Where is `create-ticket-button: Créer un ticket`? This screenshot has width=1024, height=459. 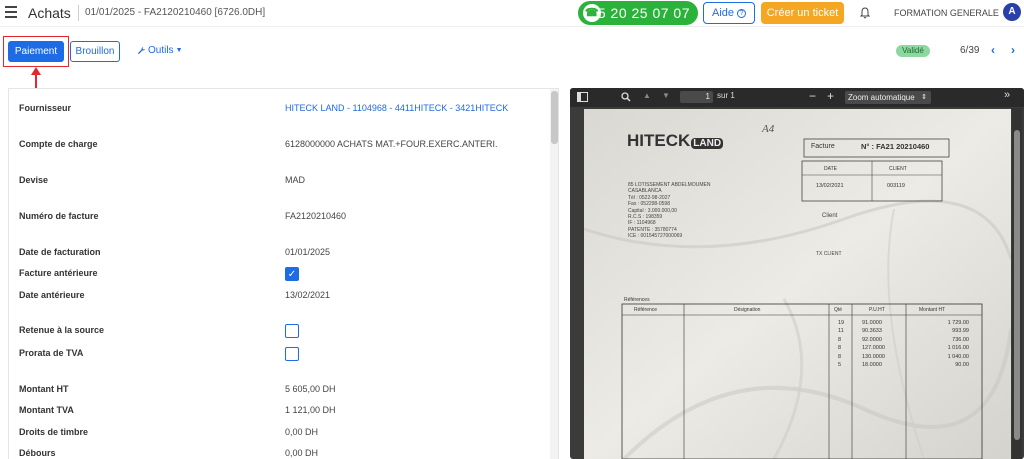
create-ticket-button: Créer un ticket is located at coordinates (802, 13).